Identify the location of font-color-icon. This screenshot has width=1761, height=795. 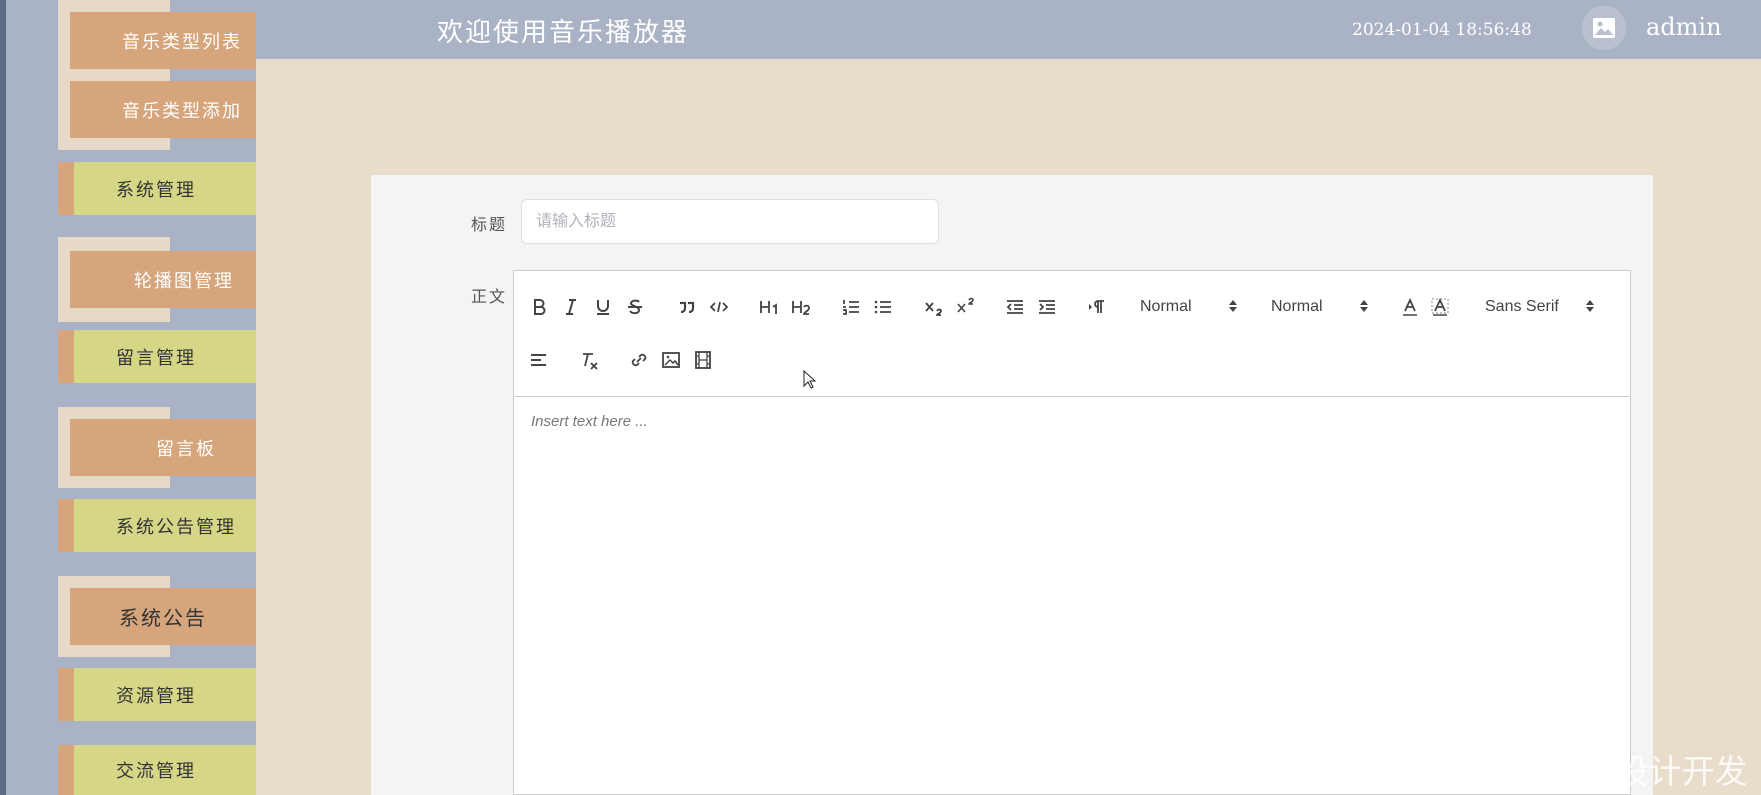
(1410, 306).